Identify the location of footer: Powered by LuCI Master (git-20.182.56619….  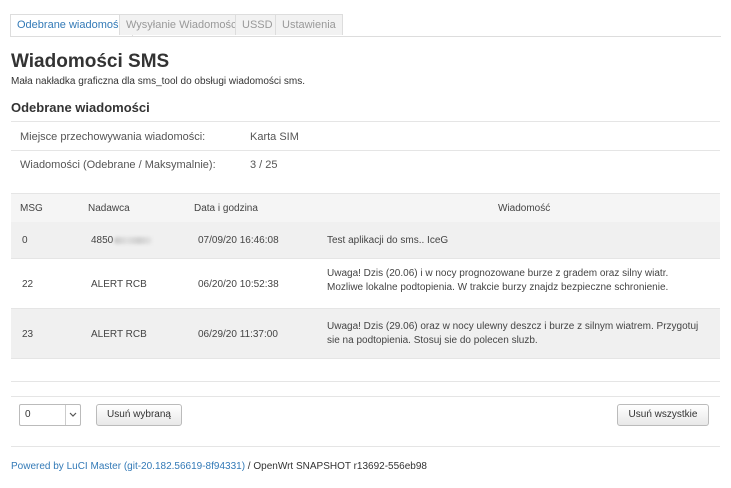
(219, 466).